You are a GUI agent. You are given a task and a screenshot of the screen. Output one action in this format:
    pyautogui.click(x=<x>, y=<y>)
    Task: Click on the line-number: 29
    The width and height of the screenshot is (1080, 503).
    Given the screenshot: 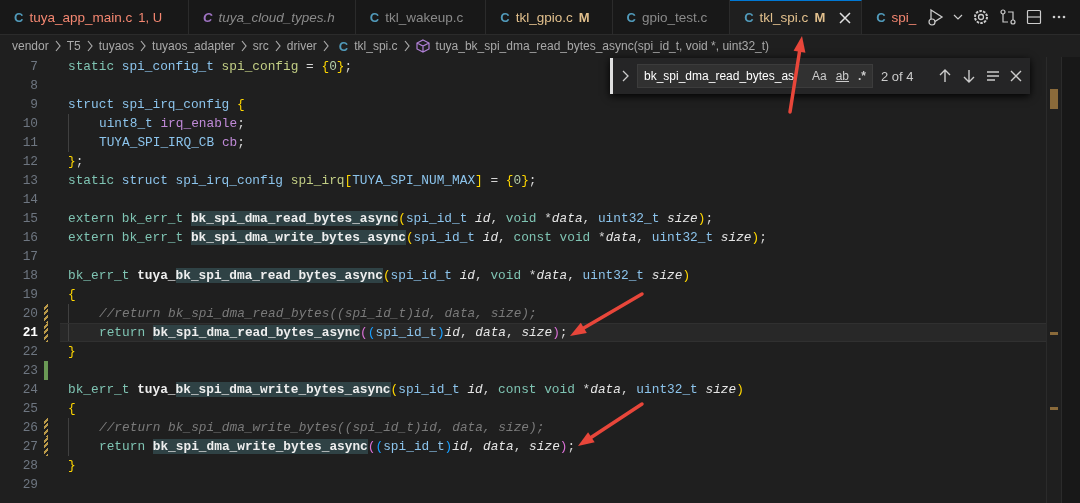 What is the action you would take?
    pyautogui.click(x=29, y=485)
    